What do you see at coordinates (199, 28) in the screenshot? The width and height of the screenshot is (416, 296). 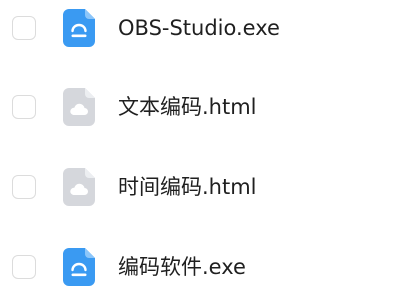 I see `file-name: OBS-Studio.exe` at bounding box center [199, 28].